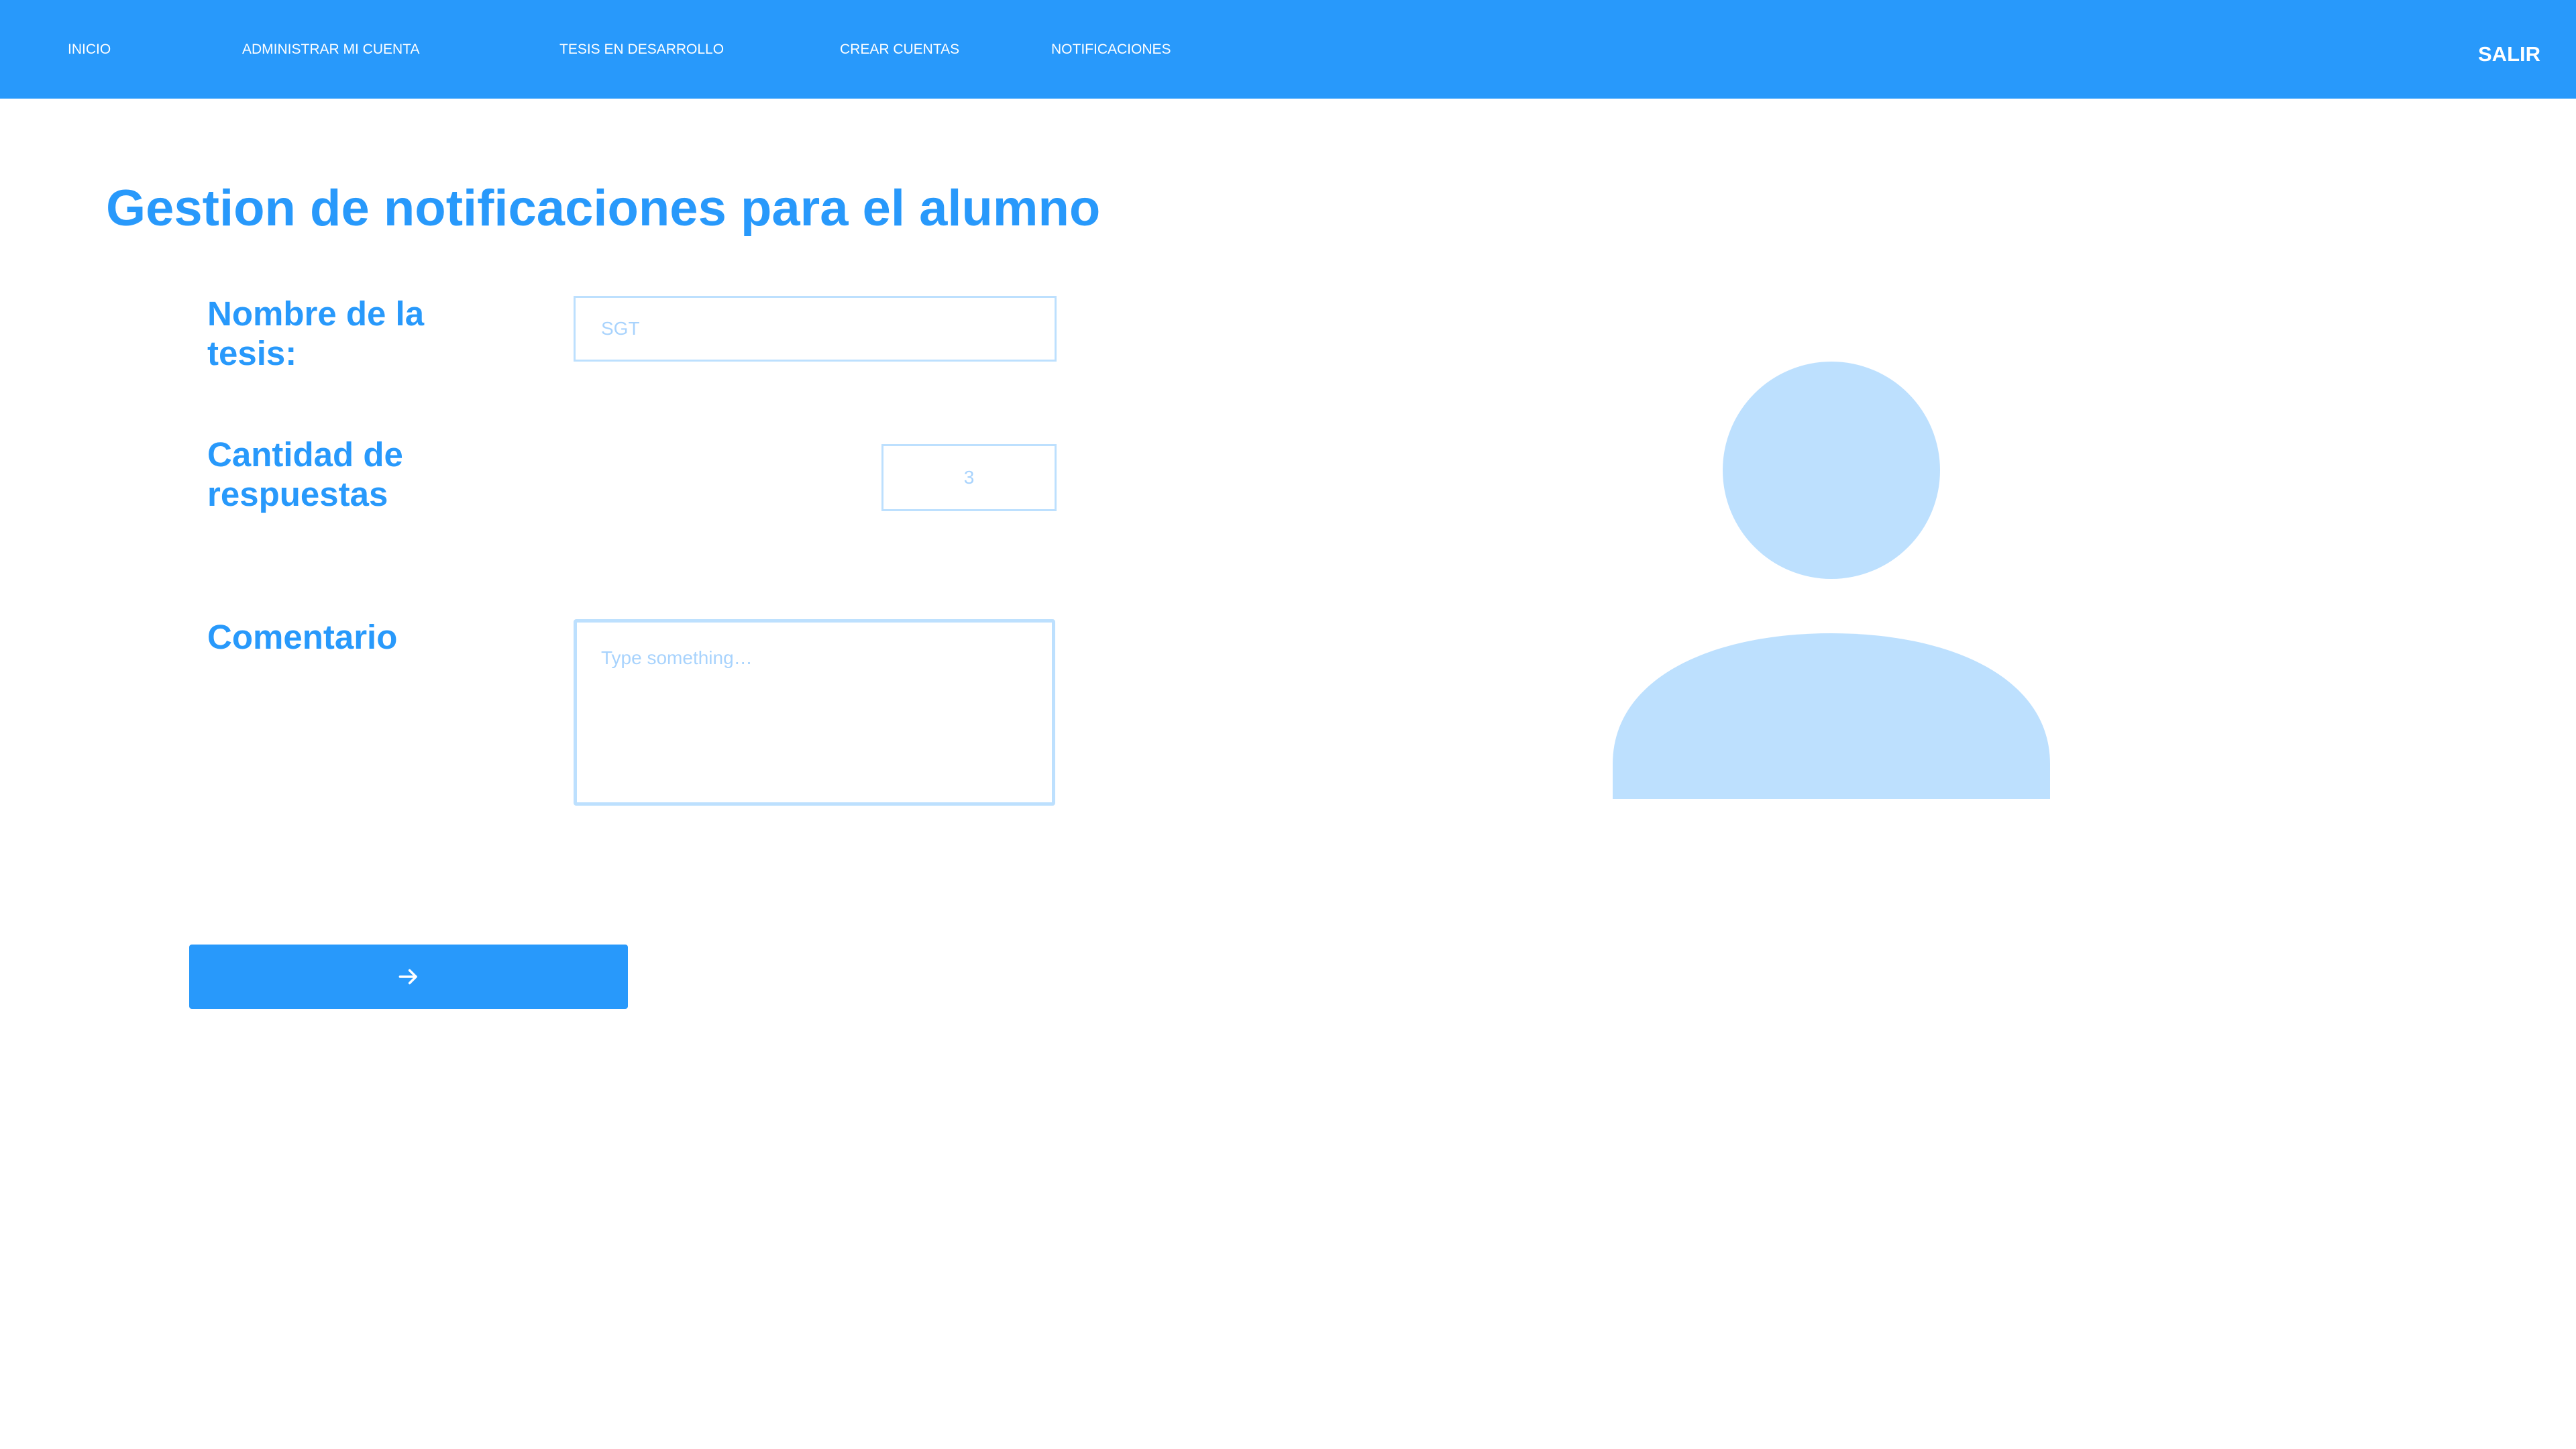 The height and width of the screenshot is (1449, 2576). I want to click on nav-inicio: INICIO, so click(89, 50).